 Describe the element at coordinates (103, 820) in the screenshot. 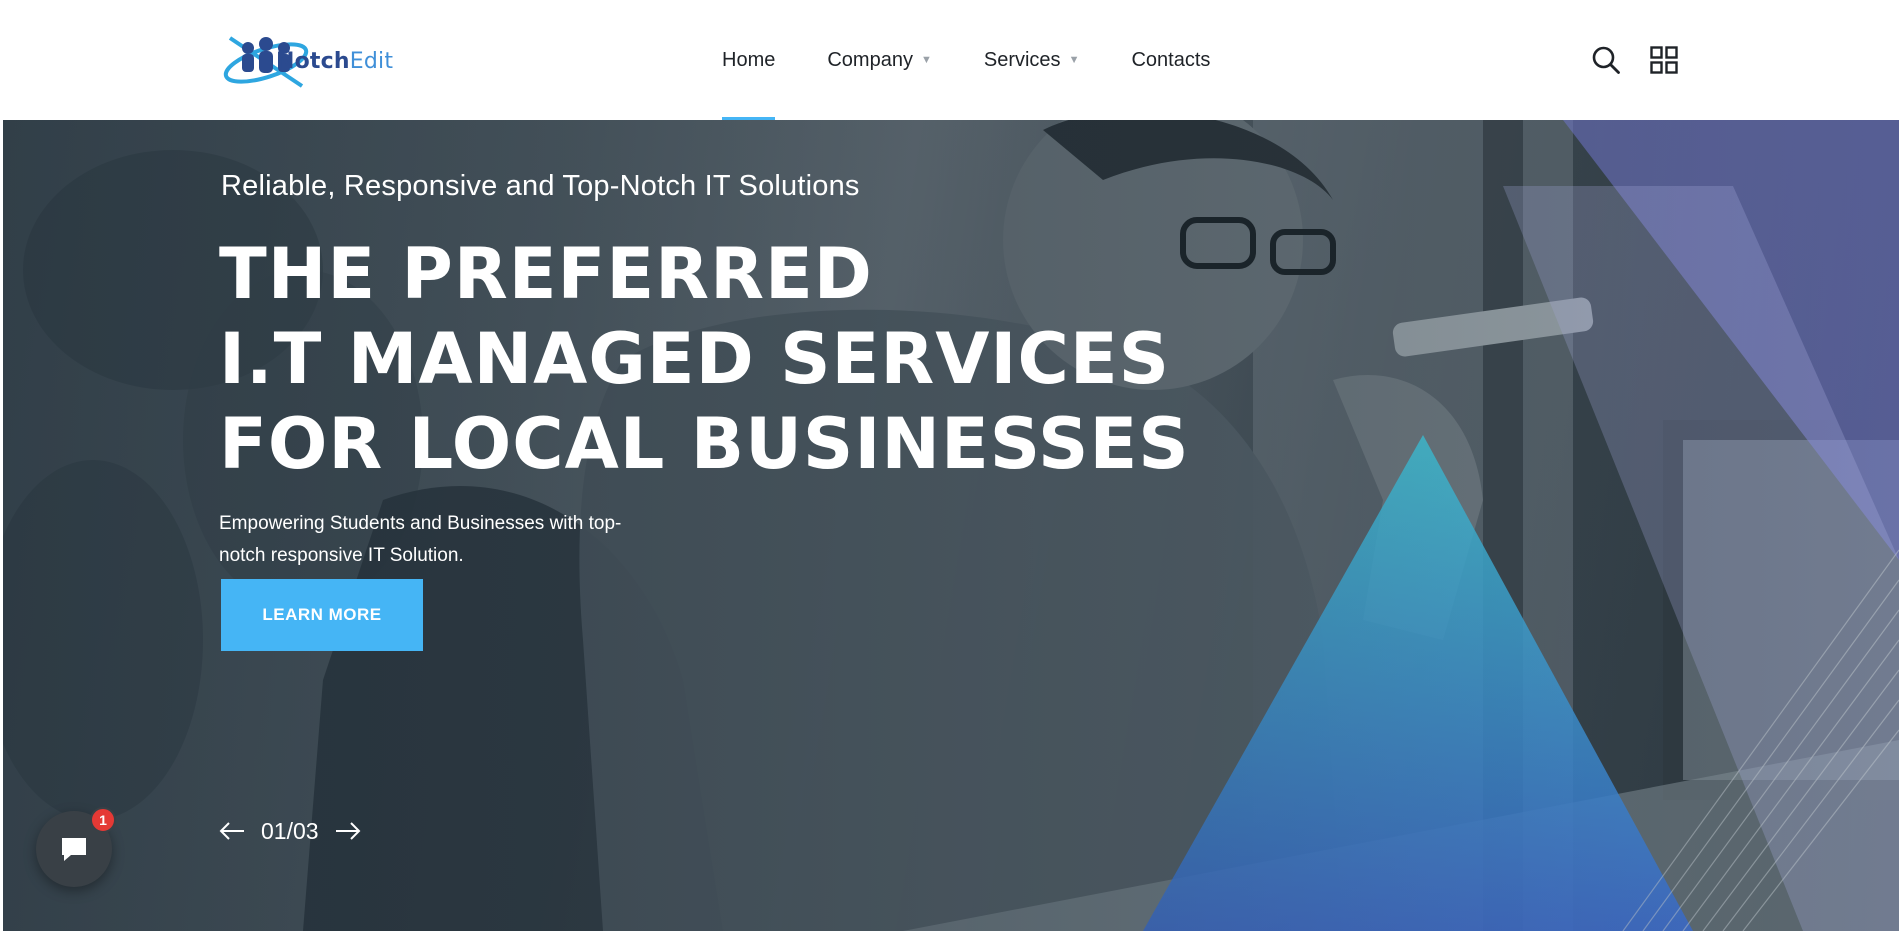

I see `notification-badge: 1` at that location.